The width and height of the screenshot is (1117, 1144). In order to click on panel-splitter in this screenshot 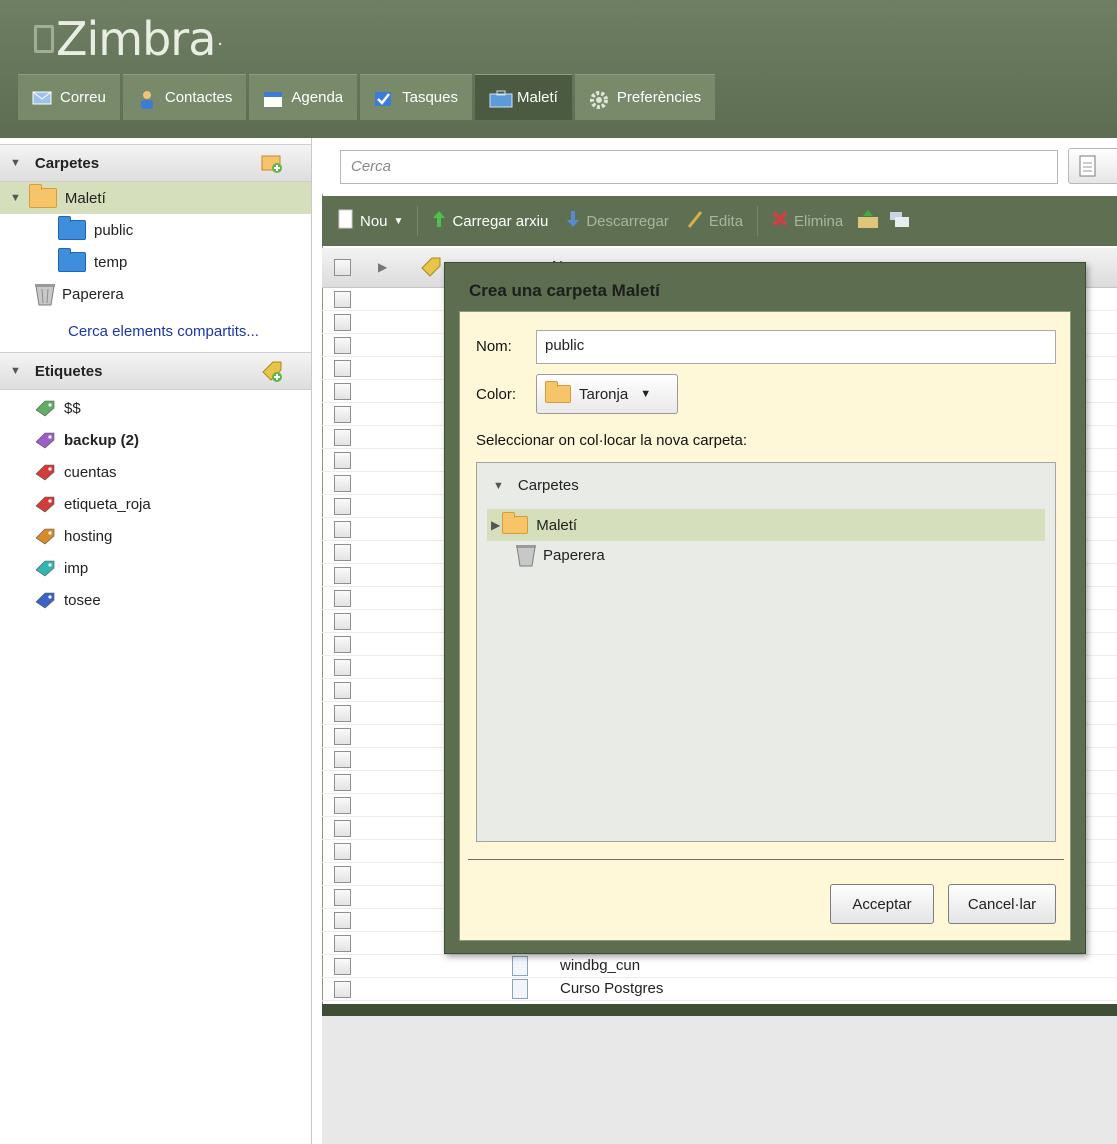, I will do `click(317, 641)`.